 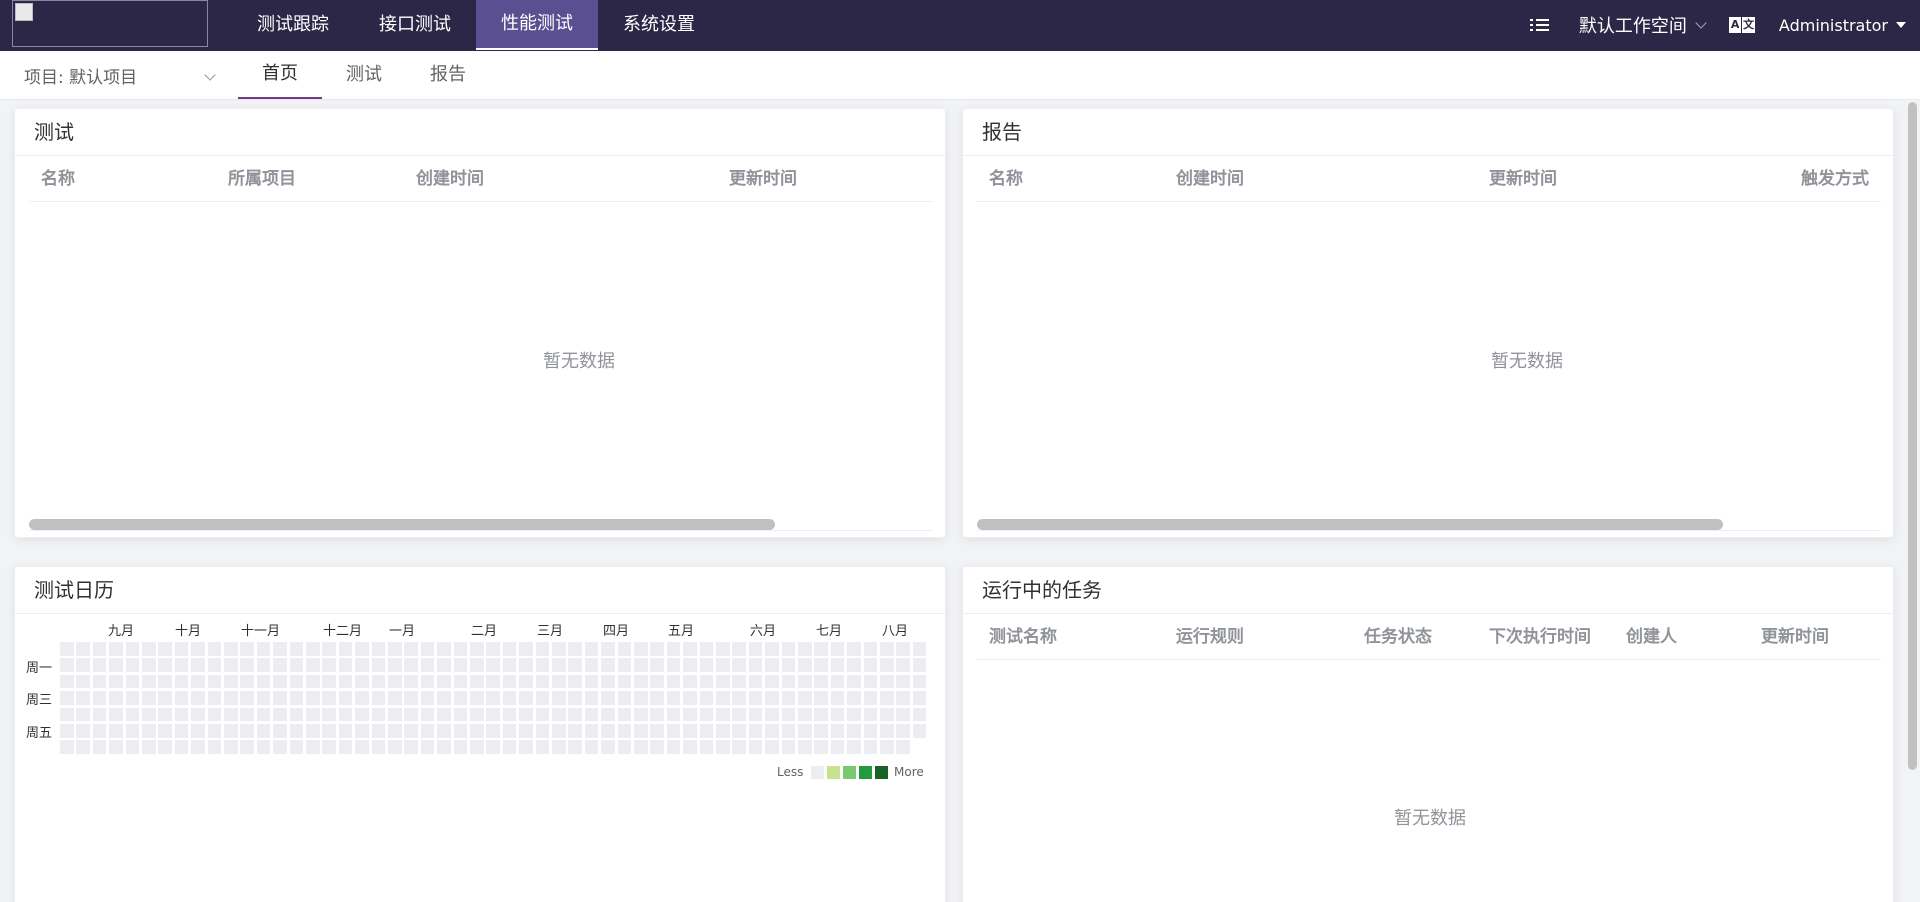 What do you see at coordinates (110, 23) in the screenshot?
I see `logo` at bounding box center [110, 23].